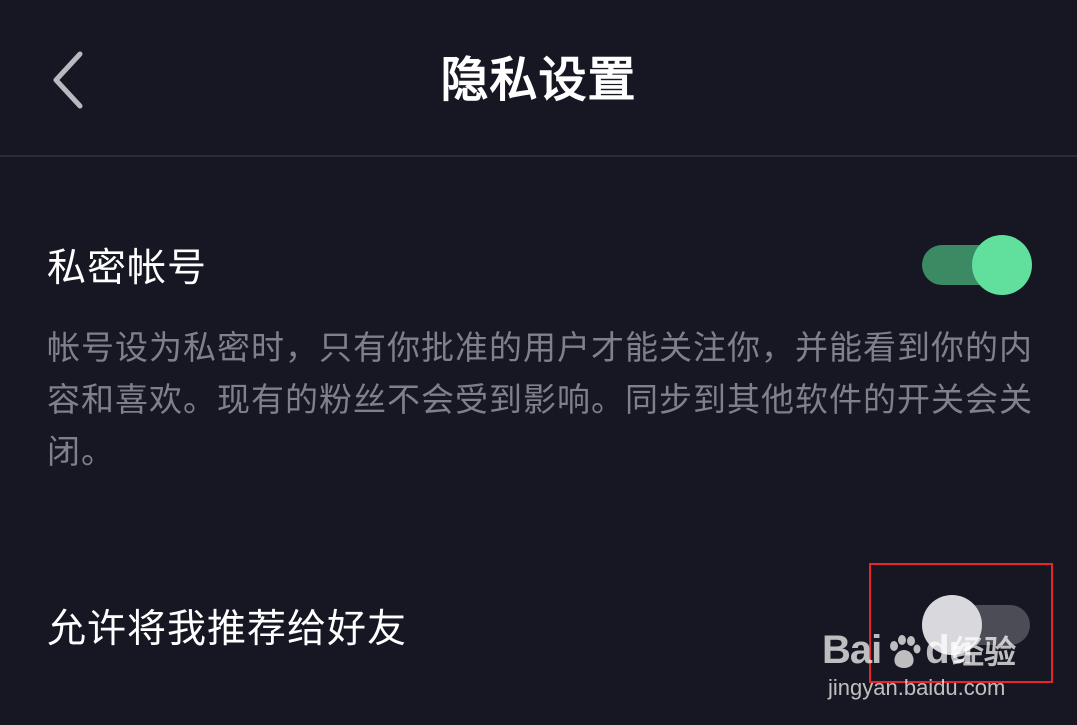 The width and height of the screenshot is (1077, 725). What do you see at coordinates (227, 629) in the screenshot?
I see `recommend-to-friends-label: 允许将我推荐给好友` at bounding box center [227, 629].